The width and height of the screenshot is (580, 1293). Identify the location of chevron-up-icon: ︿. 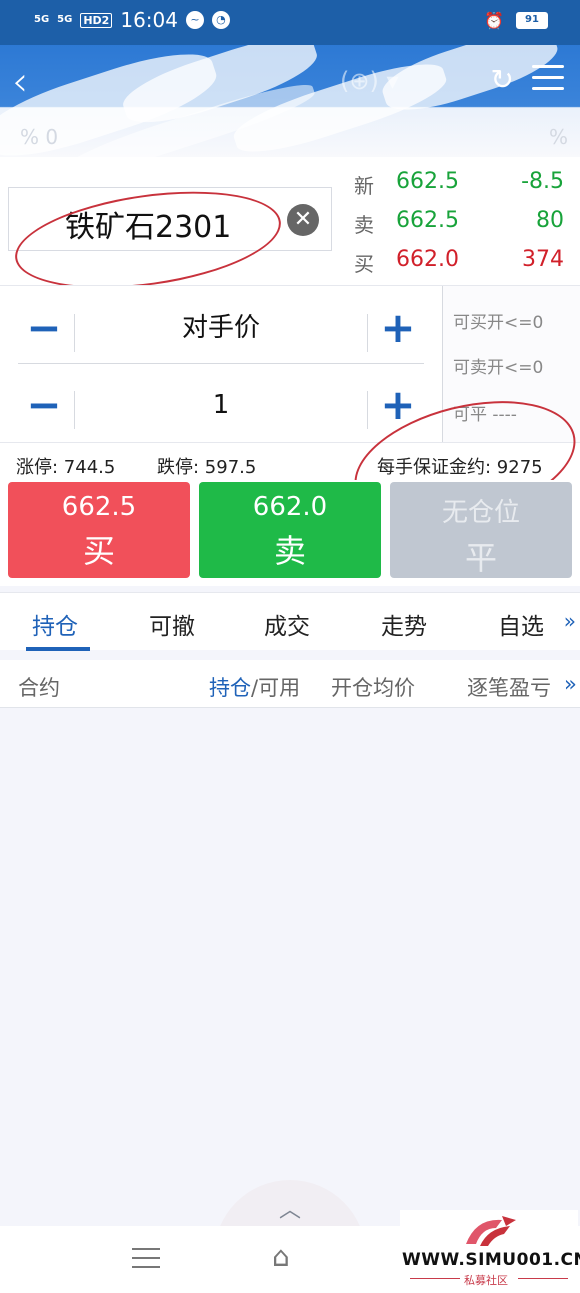
(289, 1210).